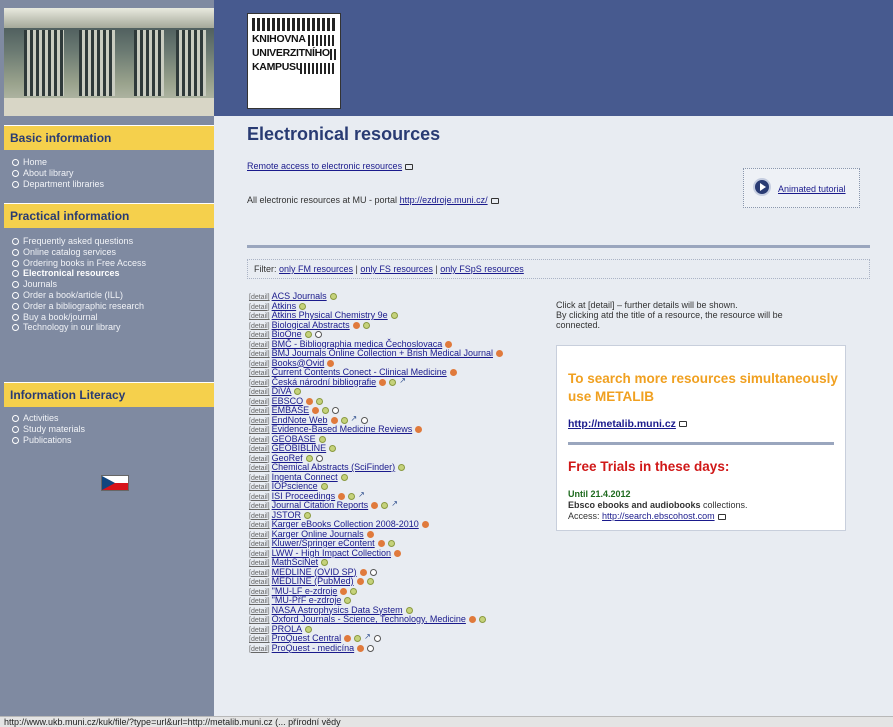 This screenshot has width=893, height=727. Describe the element at coordinates (314, 572) in the screenshot. I see `resource-link: MEDLINE (OVID SP)` at that location.